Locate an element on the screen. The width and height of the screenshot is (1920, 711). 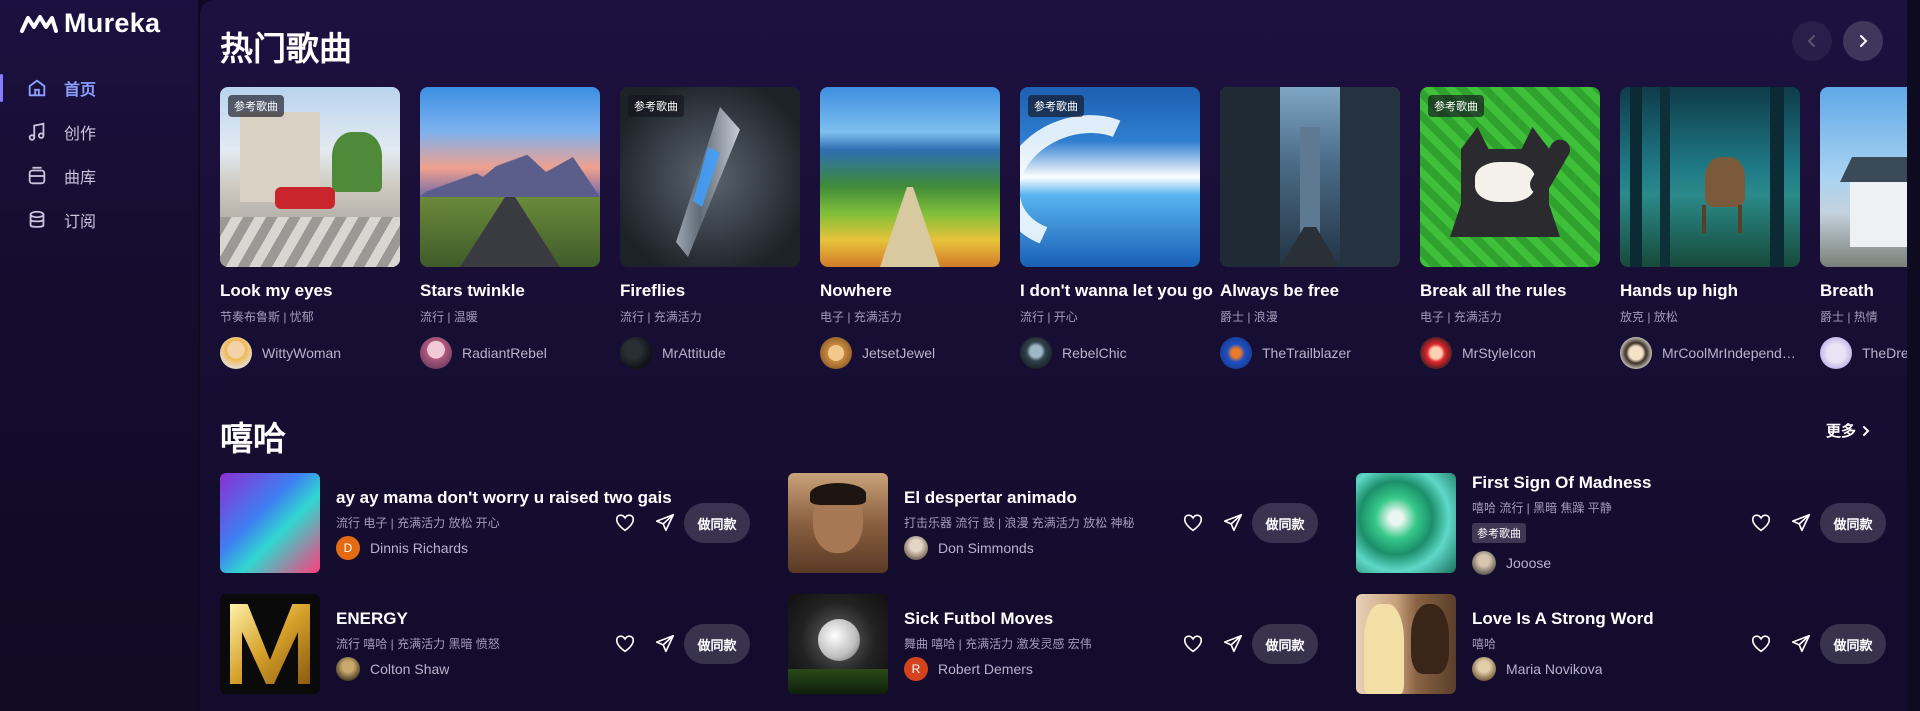
song-card: Stars twinkle 流行 | 温暖 RadiantRebel is located at coordinates (510, 228).